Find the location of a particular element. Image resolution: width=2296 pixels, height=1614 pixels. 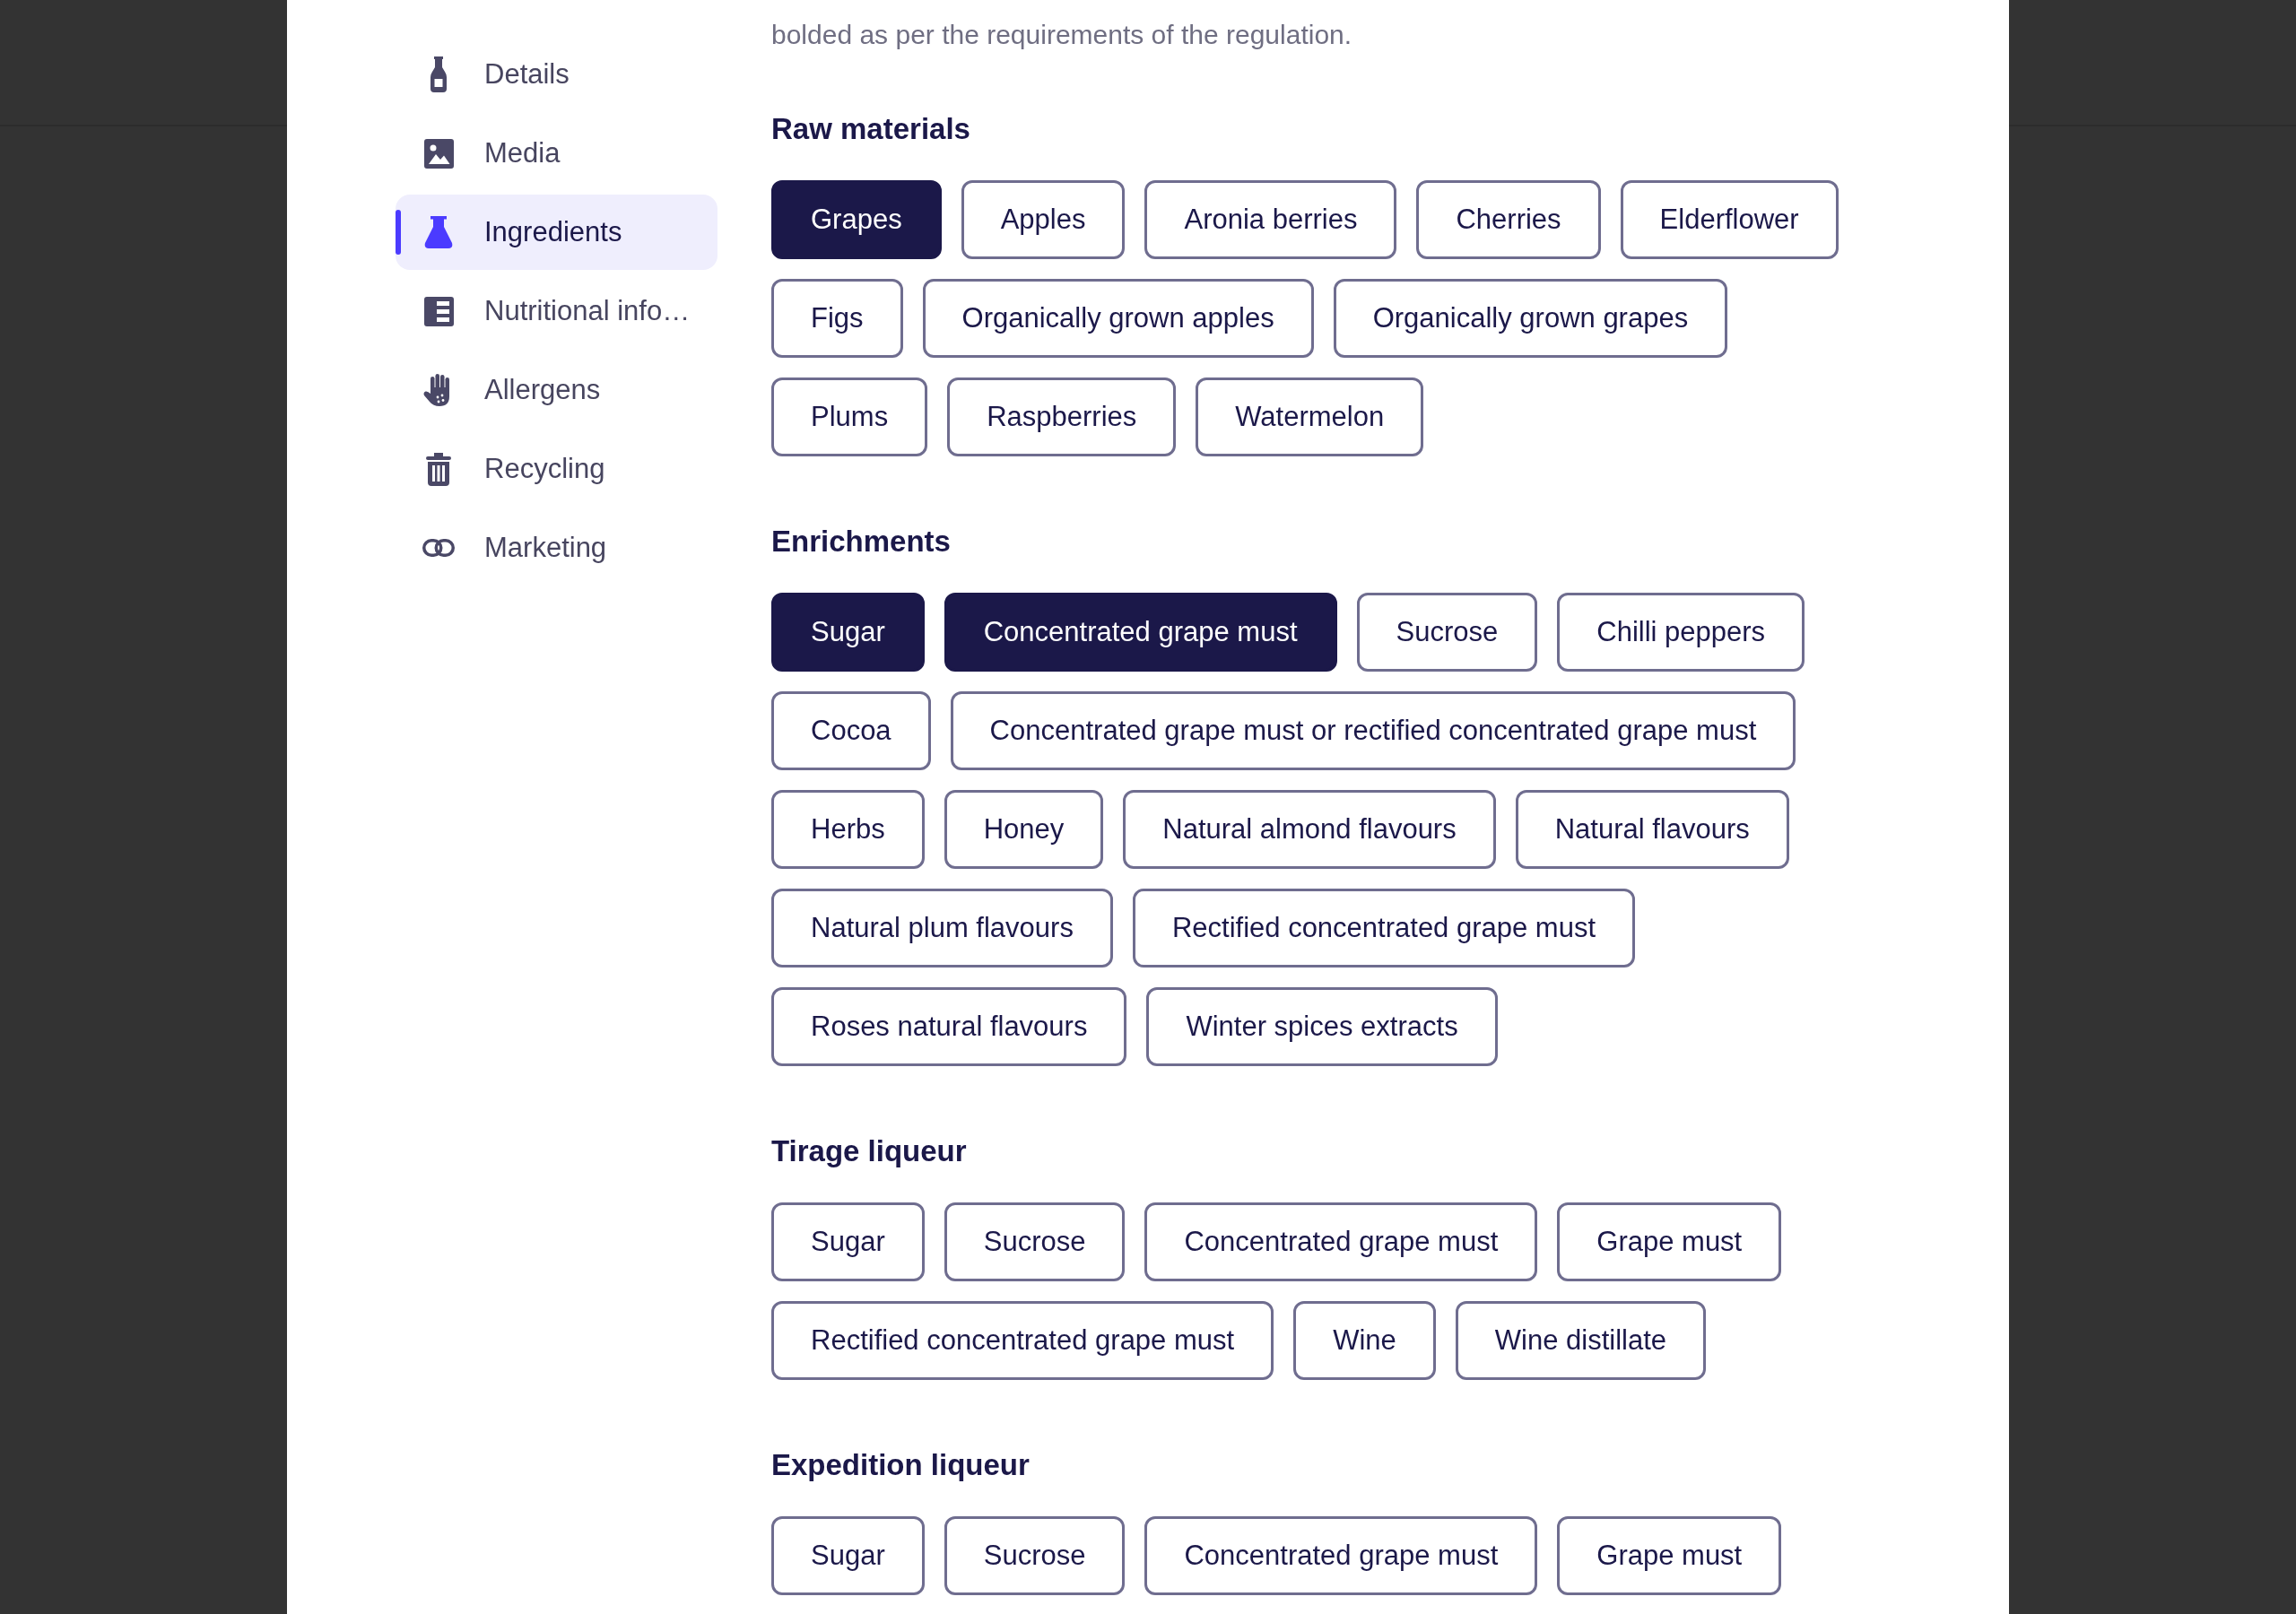

trash-icon is located at coordinates (438, 469).